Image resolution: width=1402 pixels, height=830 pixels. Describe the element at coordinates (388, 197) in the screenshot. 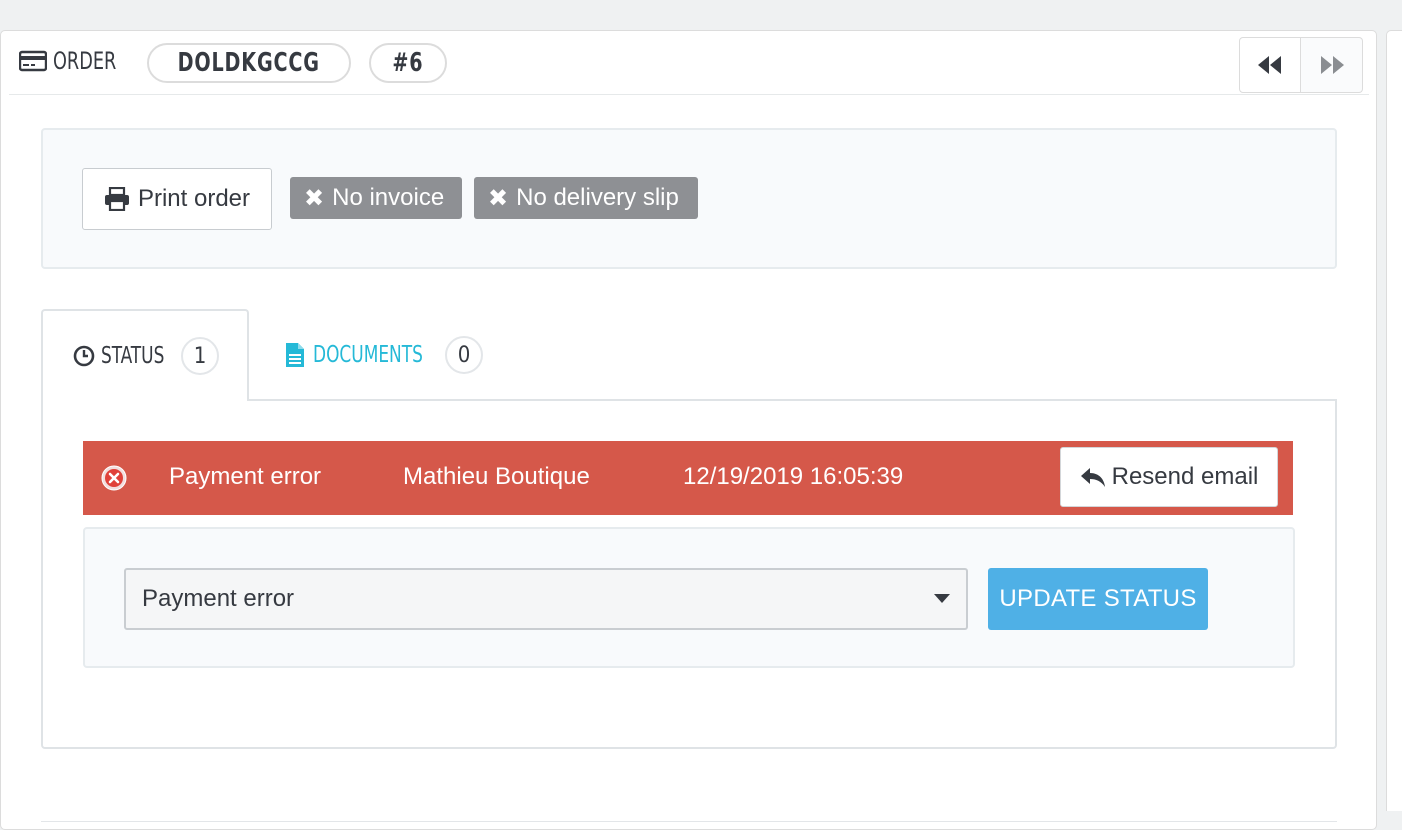

I see `no-invoice-label: No invoice` at that location.